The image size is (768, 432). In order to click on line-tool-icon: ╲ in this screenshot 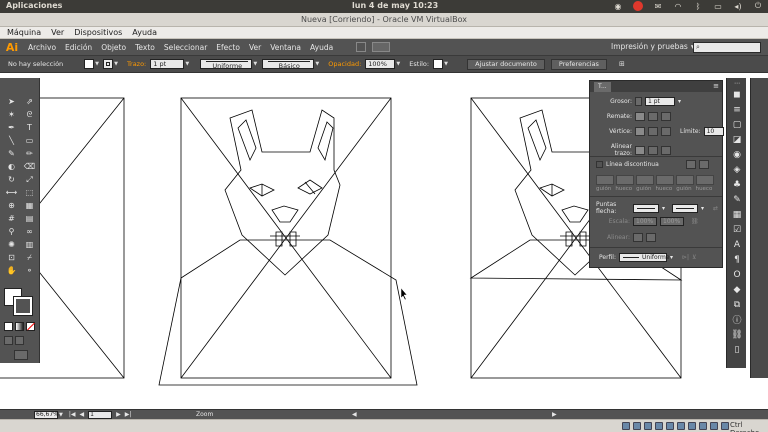, I will do `click(11, 140)`.